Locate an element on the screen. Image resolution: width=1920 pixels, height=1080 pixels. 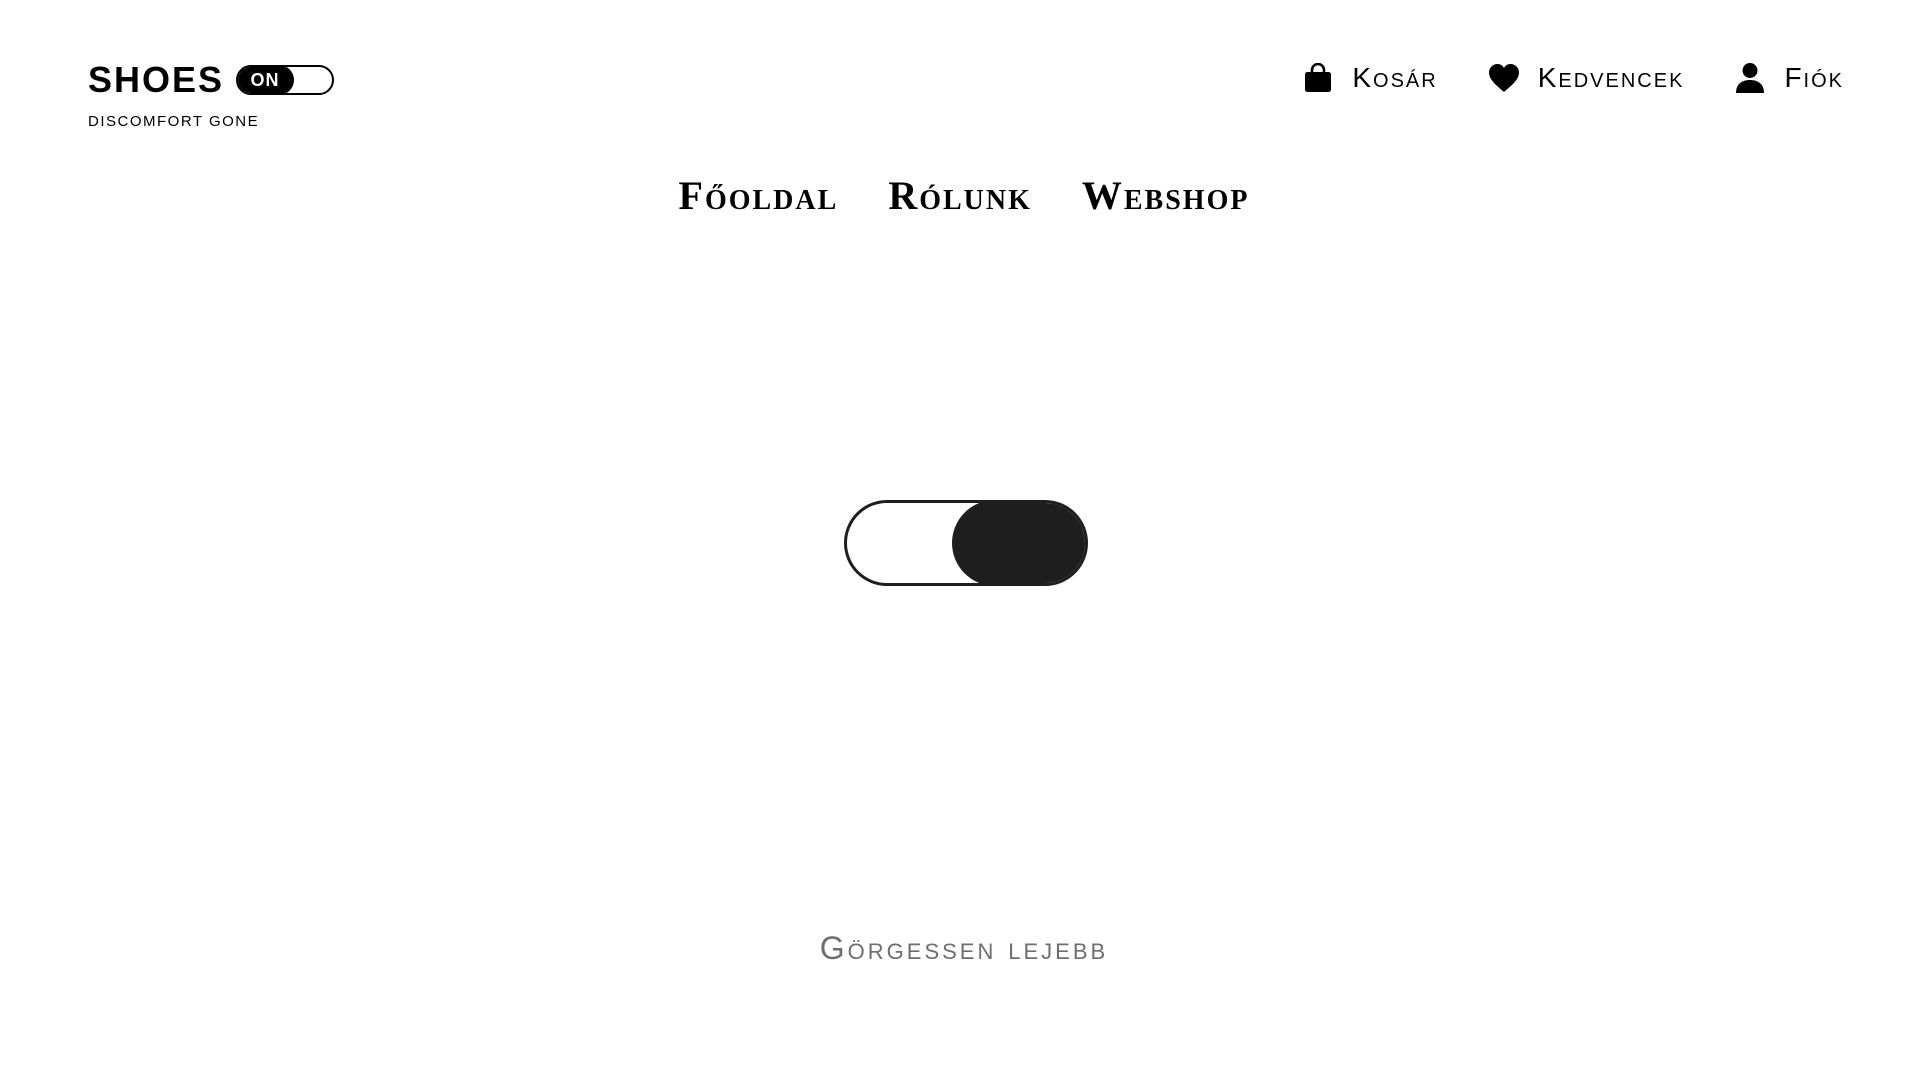
favorites-link: Kedvencek is located at coordinates (1586, 78).